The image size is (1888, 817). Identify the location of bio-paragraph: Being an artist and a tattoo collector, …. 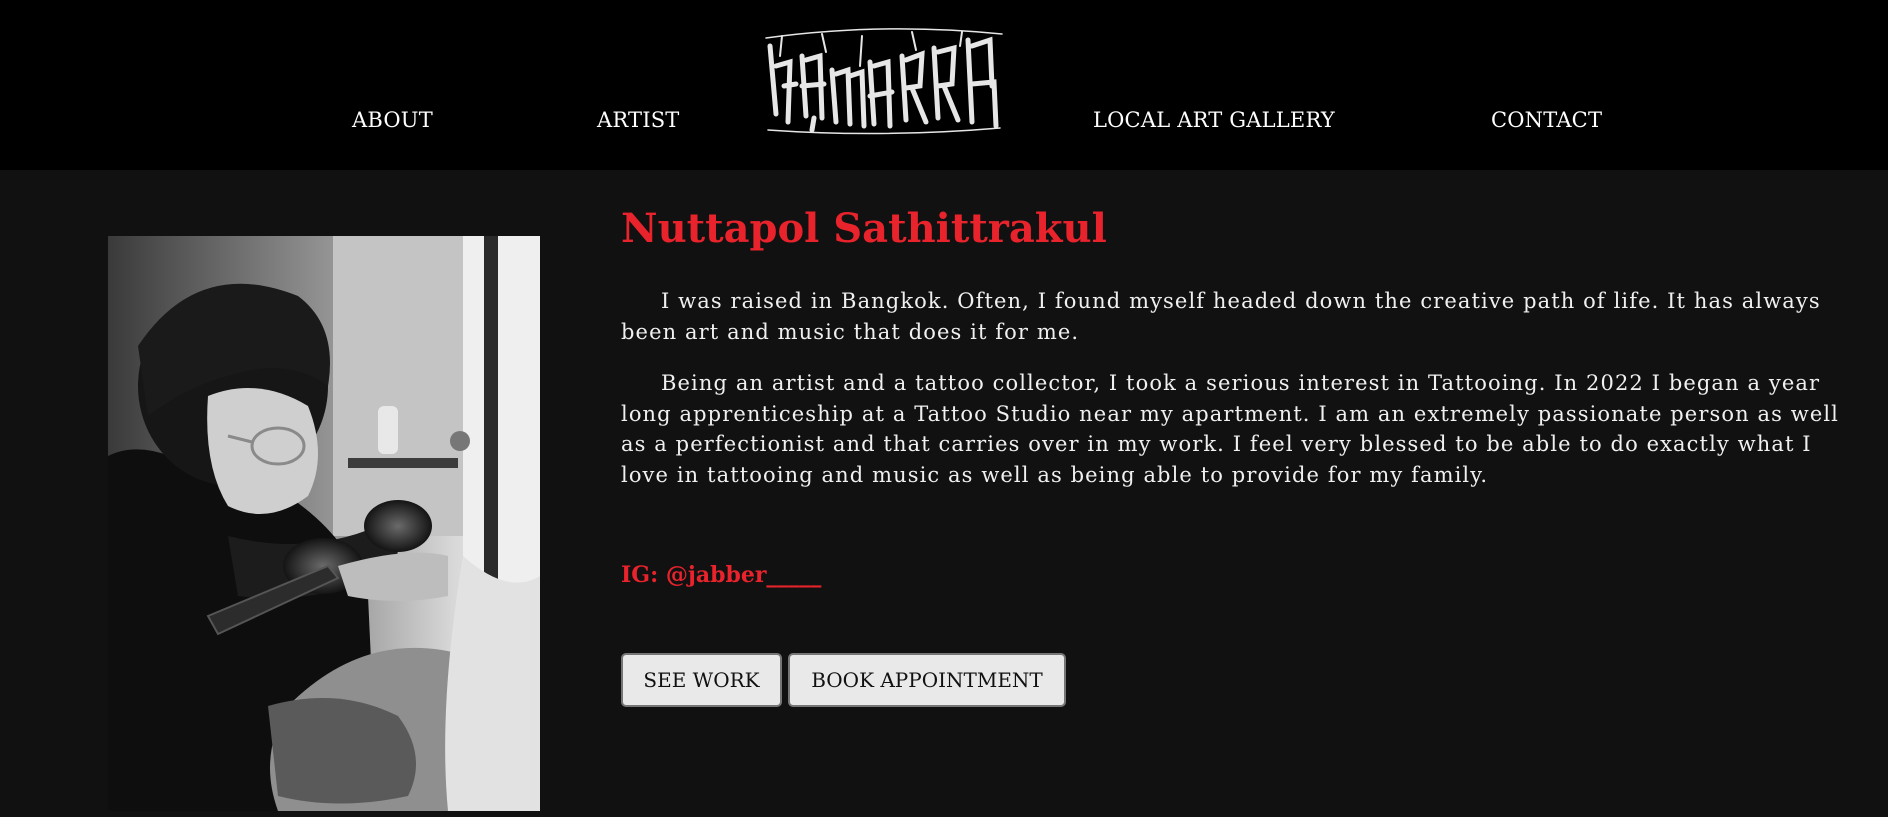
(1230, 429).